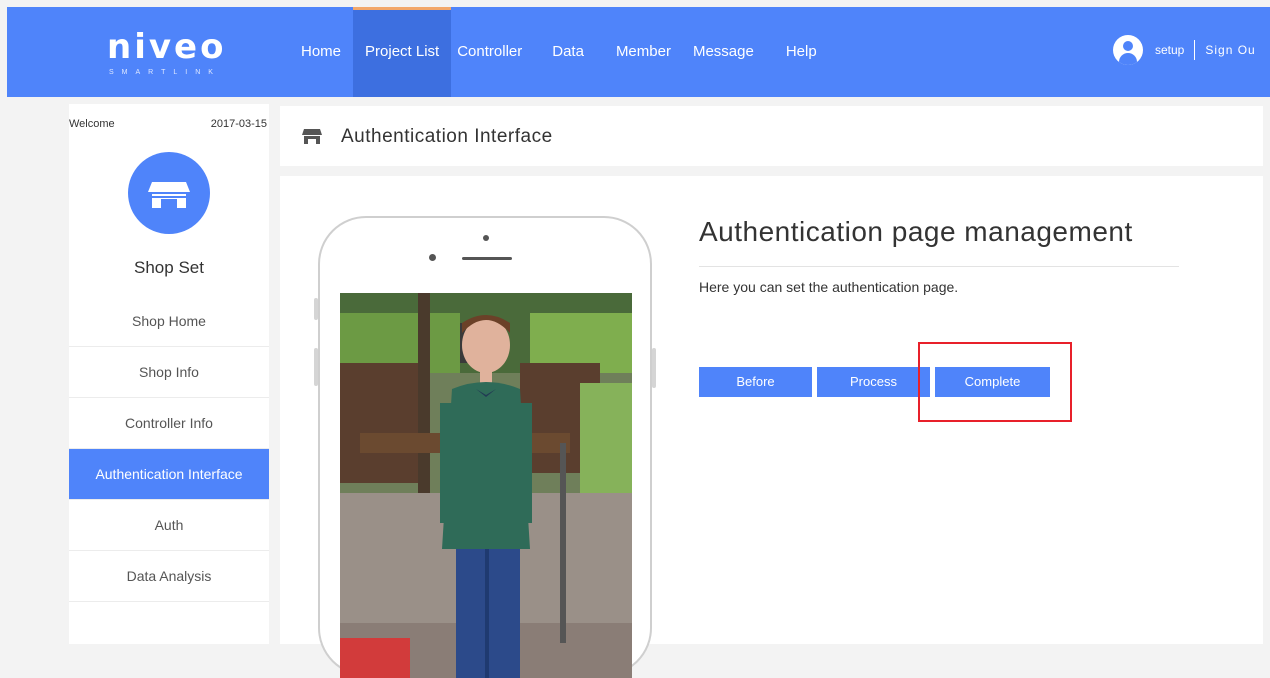  What do you see at coordinates (916, 231) in the screenshot?
I see `section-title: Authentication page management` at bounding box center [916, 231].